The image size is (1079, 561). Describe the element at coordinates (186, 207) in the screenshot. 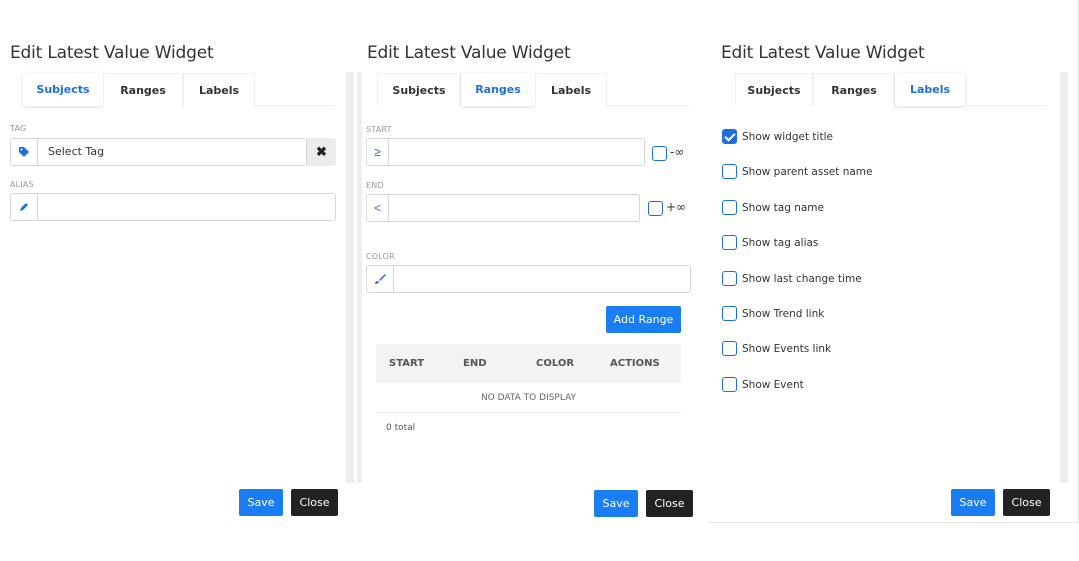

I see `alias-value` at that location.